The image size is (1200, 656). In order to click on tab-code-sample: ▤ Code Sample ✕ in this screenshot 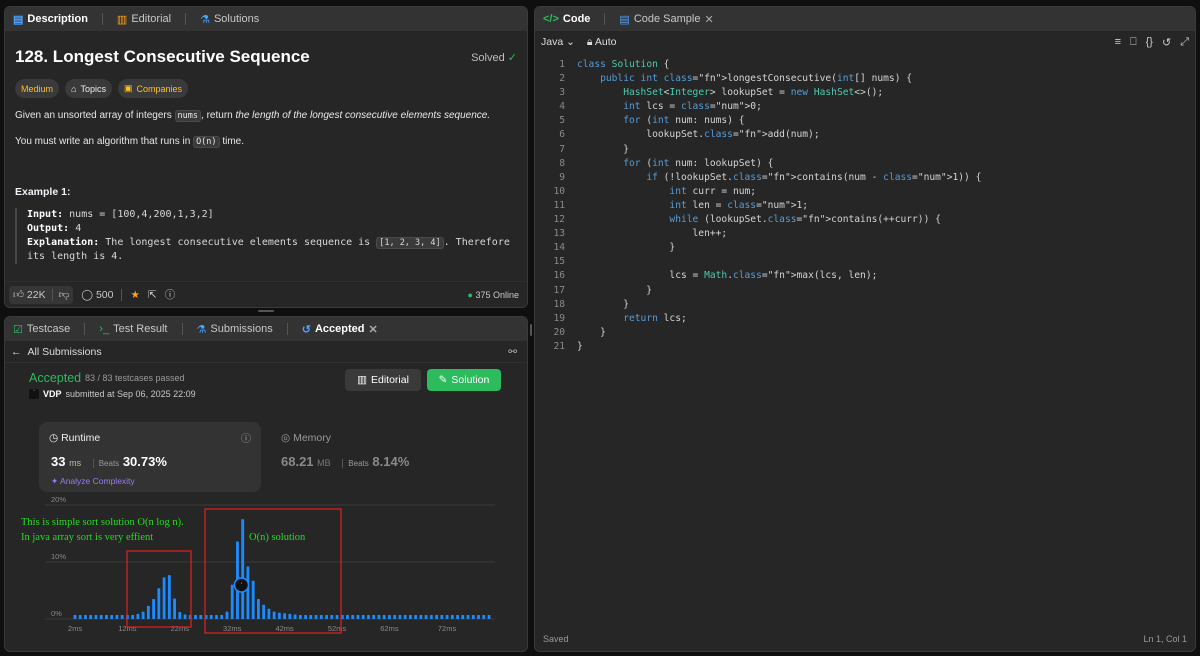, I will do `click(666, 19)`.